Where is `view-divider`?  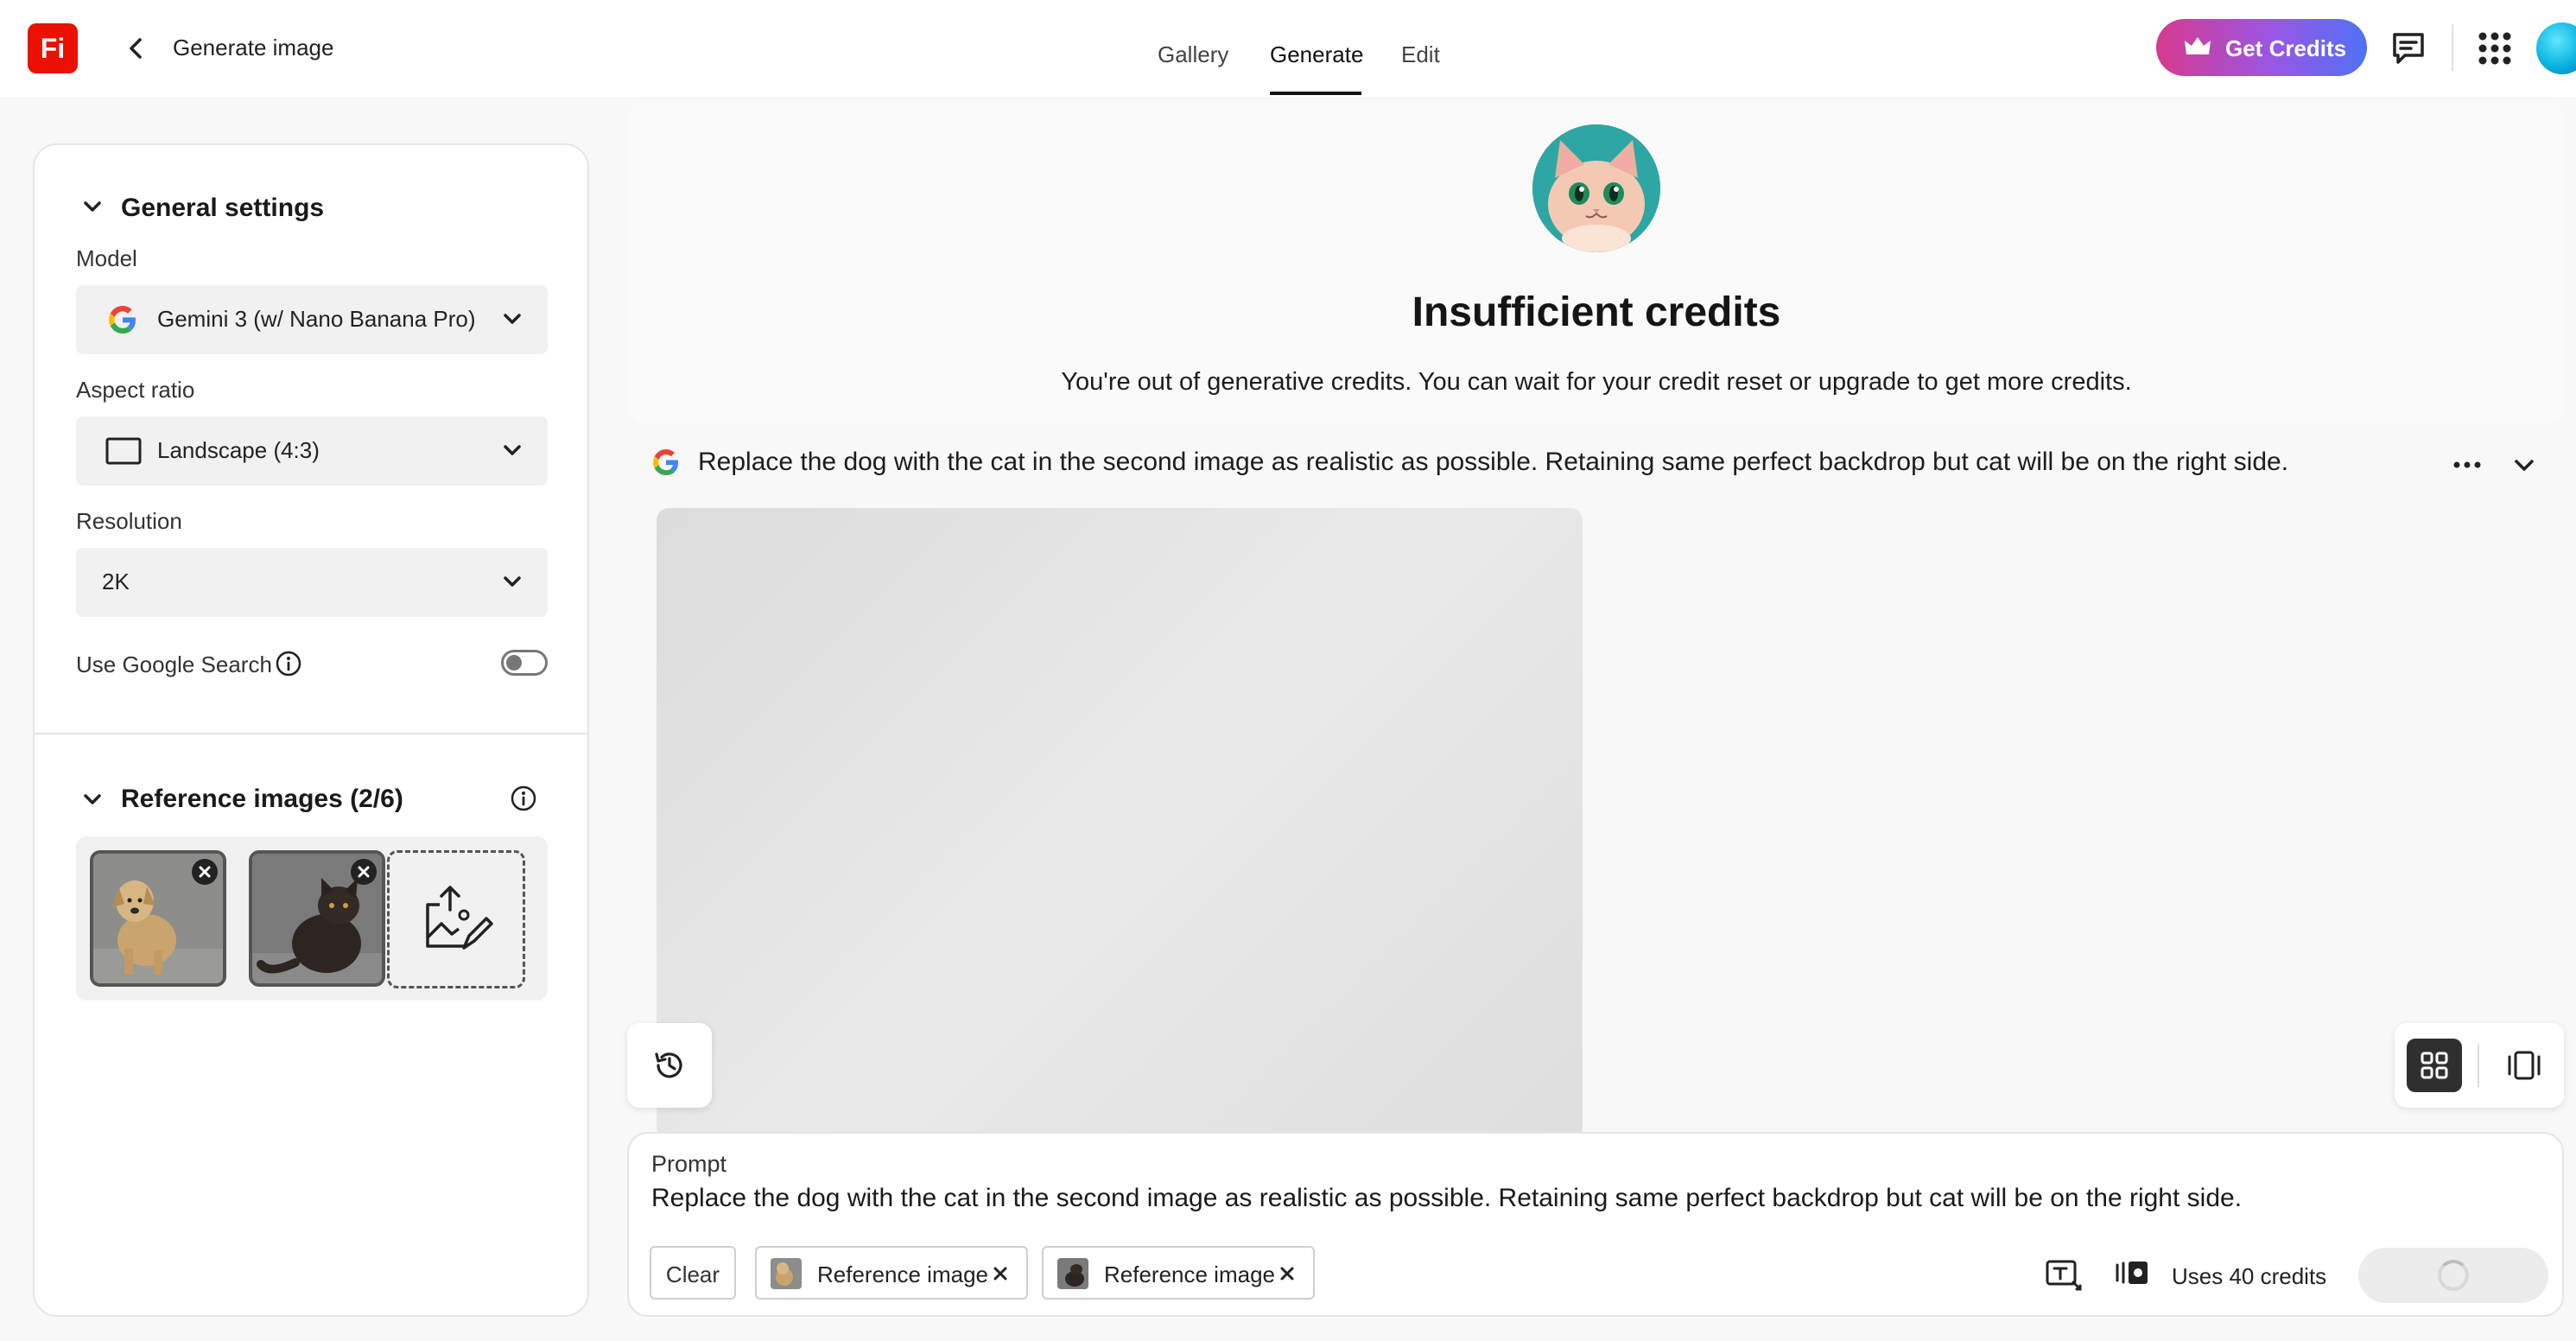
view-divider is located at coordinates (2478, 1065).